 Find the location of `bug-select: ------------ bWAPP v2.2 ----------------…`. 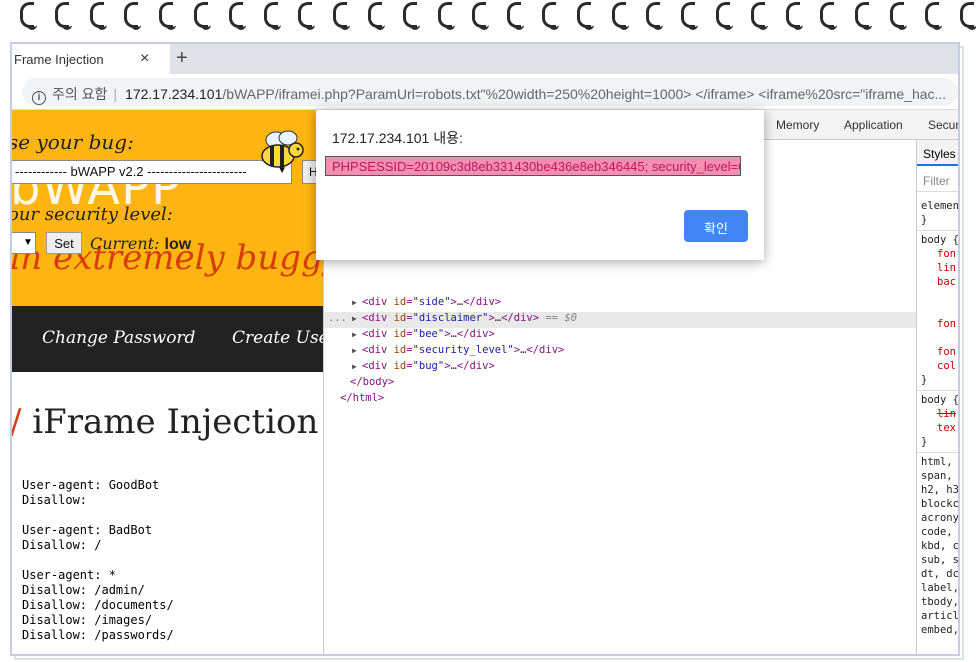

bug-select: ------------ bWAPP v2.2 ----------------… is located at coordinates (152, 172).